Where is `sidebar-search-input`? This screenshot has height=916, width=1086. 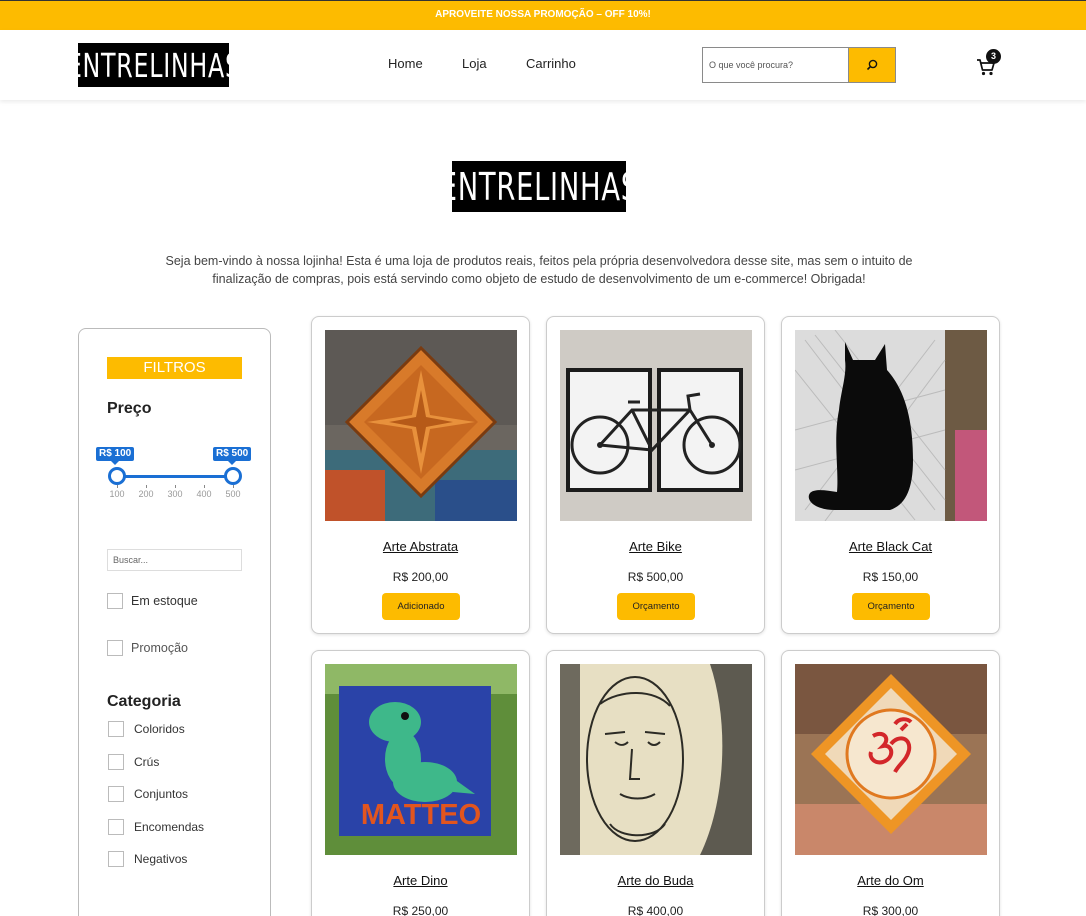 sidebar-search-input is located at coordinates (174, 560).